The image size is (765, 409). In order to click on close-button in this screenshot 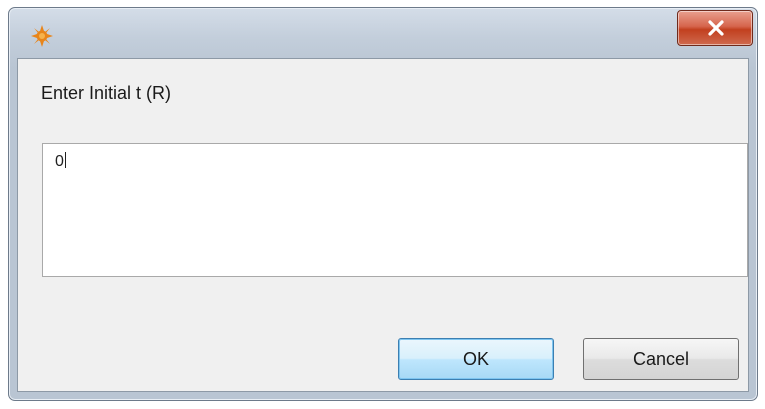, I will do `click(715, 28)`.